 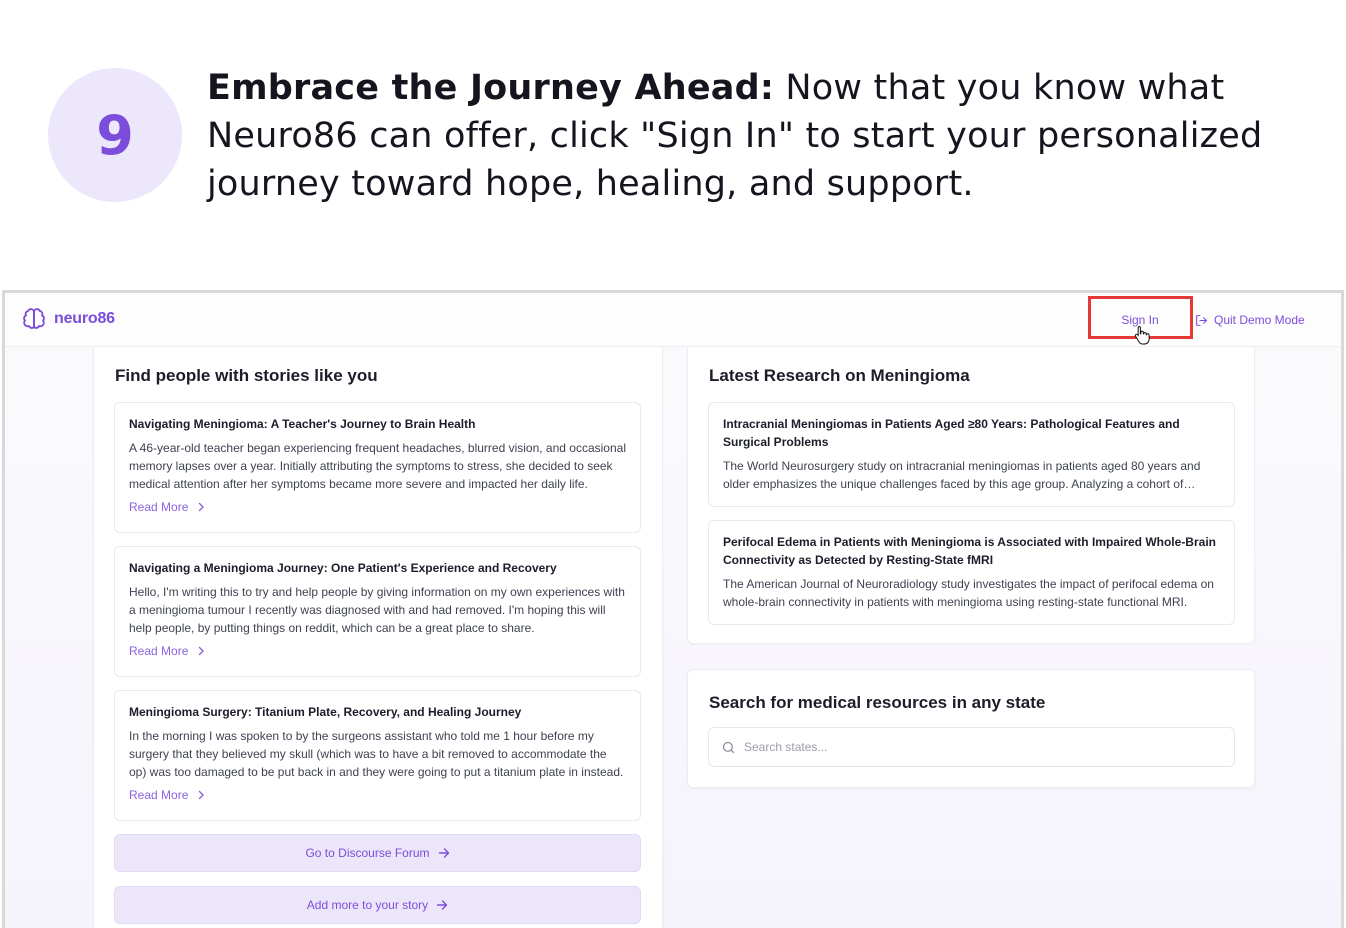 I want to click on step-heading: Embrace the Journey Ahead:, so click(x=491, y=88).